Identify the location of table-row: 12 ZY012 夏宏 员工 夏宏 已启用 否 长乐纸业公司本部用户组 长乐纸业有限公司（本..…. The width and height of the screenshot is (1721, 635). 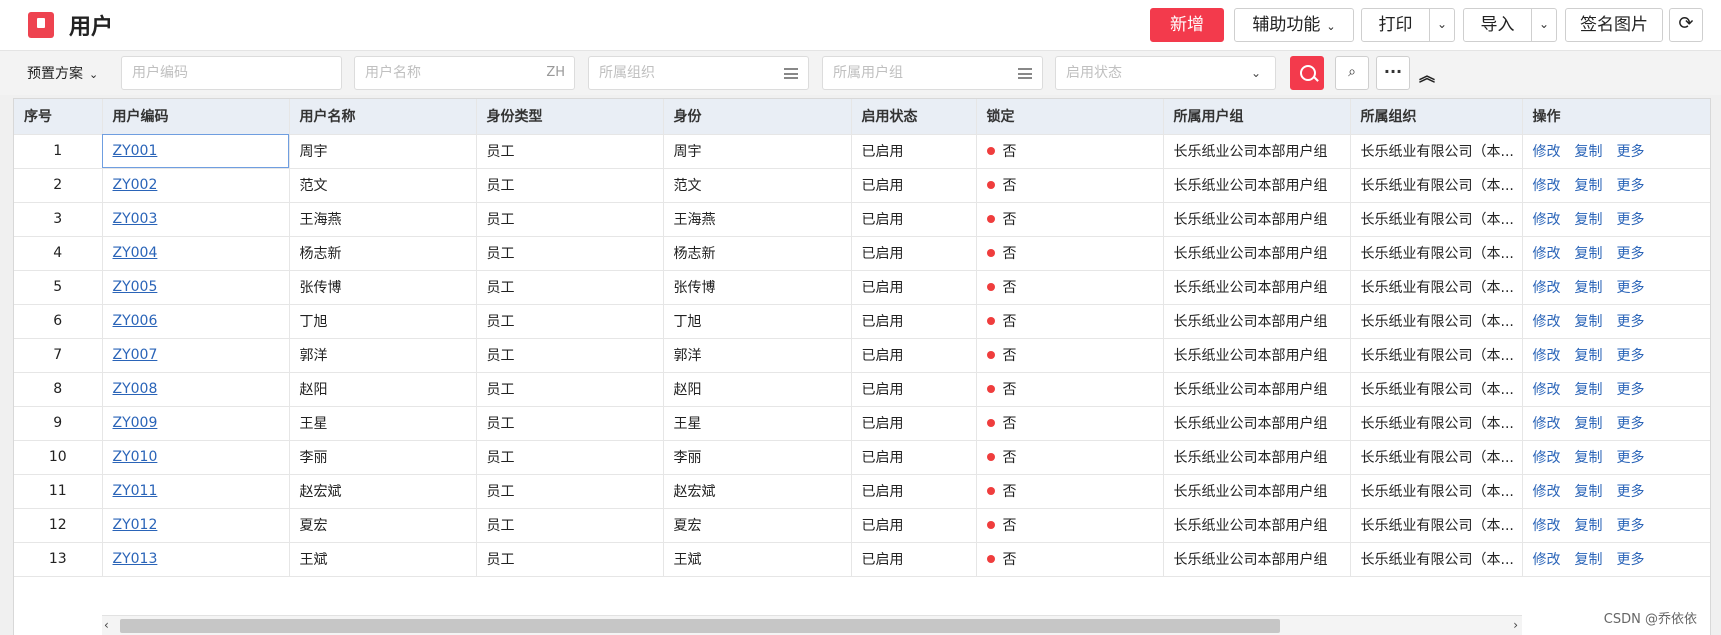
(862, 525).